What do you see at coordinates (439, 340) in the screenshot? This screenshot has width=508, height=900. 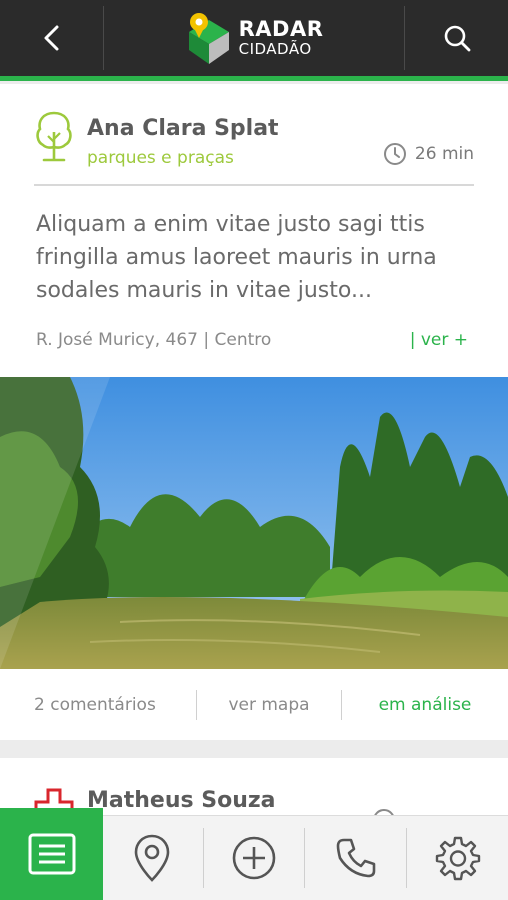 I see `see-more-link: | ver +` at bounding box center [439, 340].